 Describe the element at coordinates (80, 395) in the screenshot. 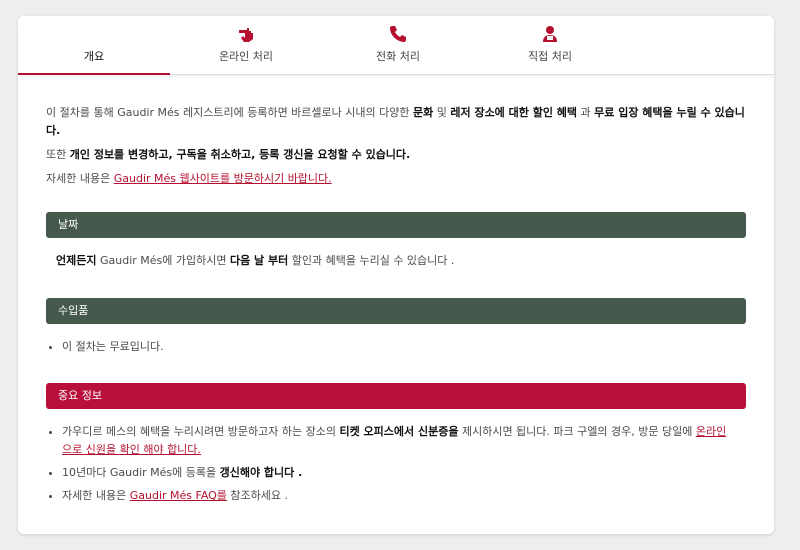

I see `section-title-important: 중요 정보` at that location.